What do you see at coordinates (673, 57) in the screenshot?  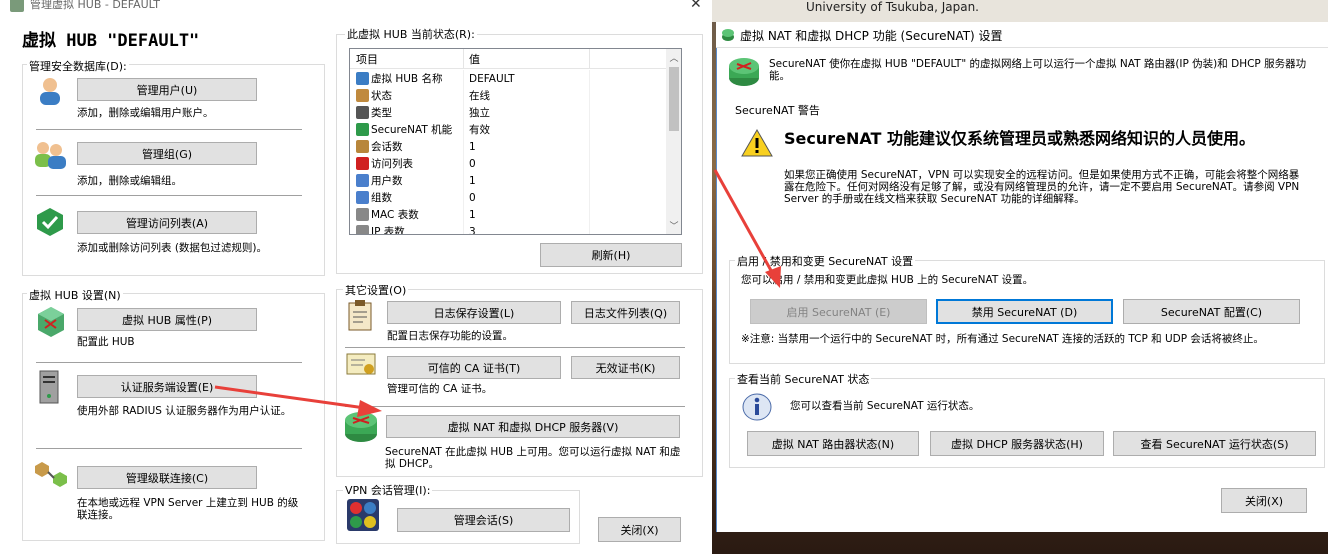 I see `scroll-up-icon: ︿` at bounding box center [673, 57].